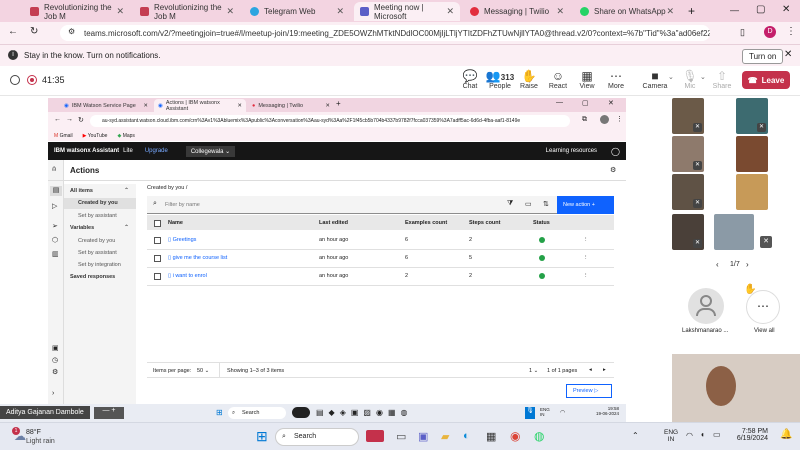  I want to click on item-range: Showing 1–3 of 3 items, so click(256, 371).